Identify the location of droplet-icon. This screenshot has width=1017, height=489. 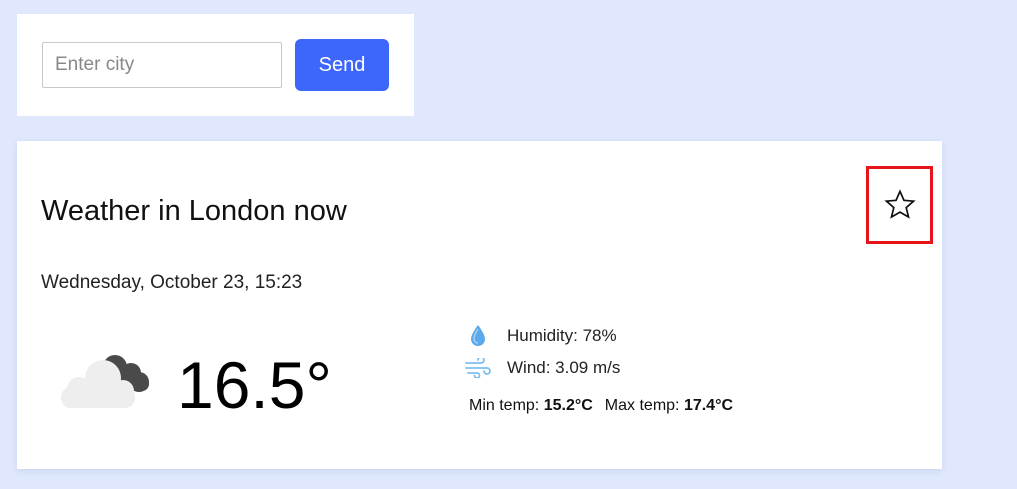
(478, 336).